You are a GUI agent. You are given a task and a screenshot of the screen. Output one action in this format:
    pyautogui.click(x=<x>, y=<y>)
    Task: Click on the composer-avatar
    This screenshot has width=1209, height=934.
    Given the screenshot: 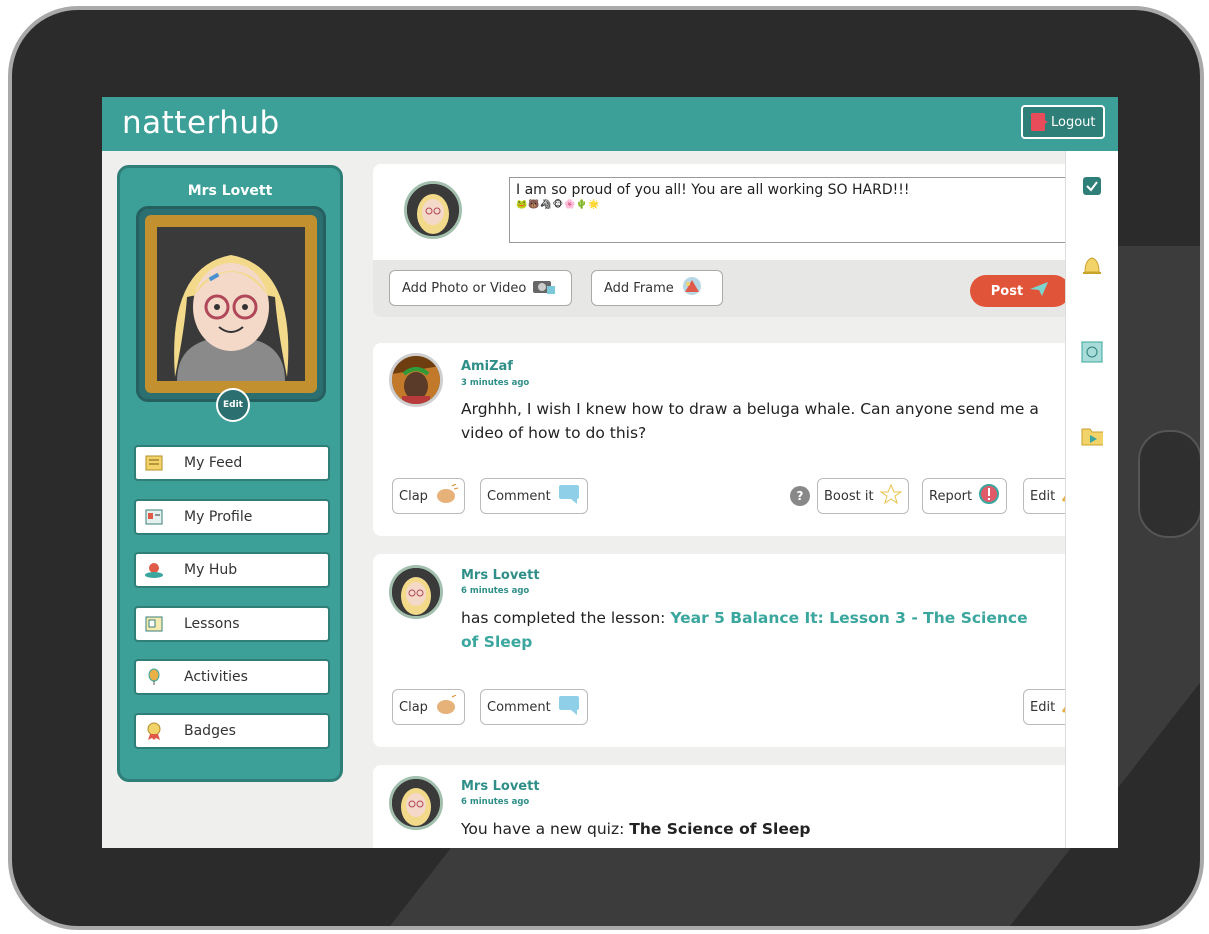 What is the action you would take?
    pyautogui.click(x=433, y=210)
    